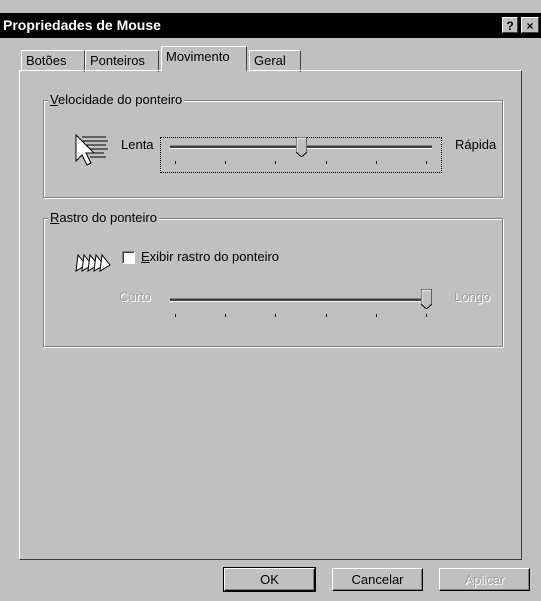 The height and width of the screenshot is (601, 541). Describe the element at coordinates (135, 296) in the screenshot. I see `trail-min-label: Curto` at that location.